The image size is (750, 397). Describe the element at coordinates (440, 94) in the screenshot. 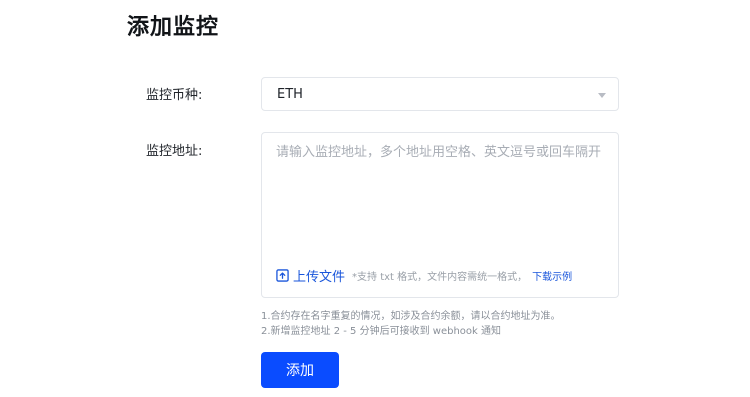

I see `currency-select: ETH` at that location.